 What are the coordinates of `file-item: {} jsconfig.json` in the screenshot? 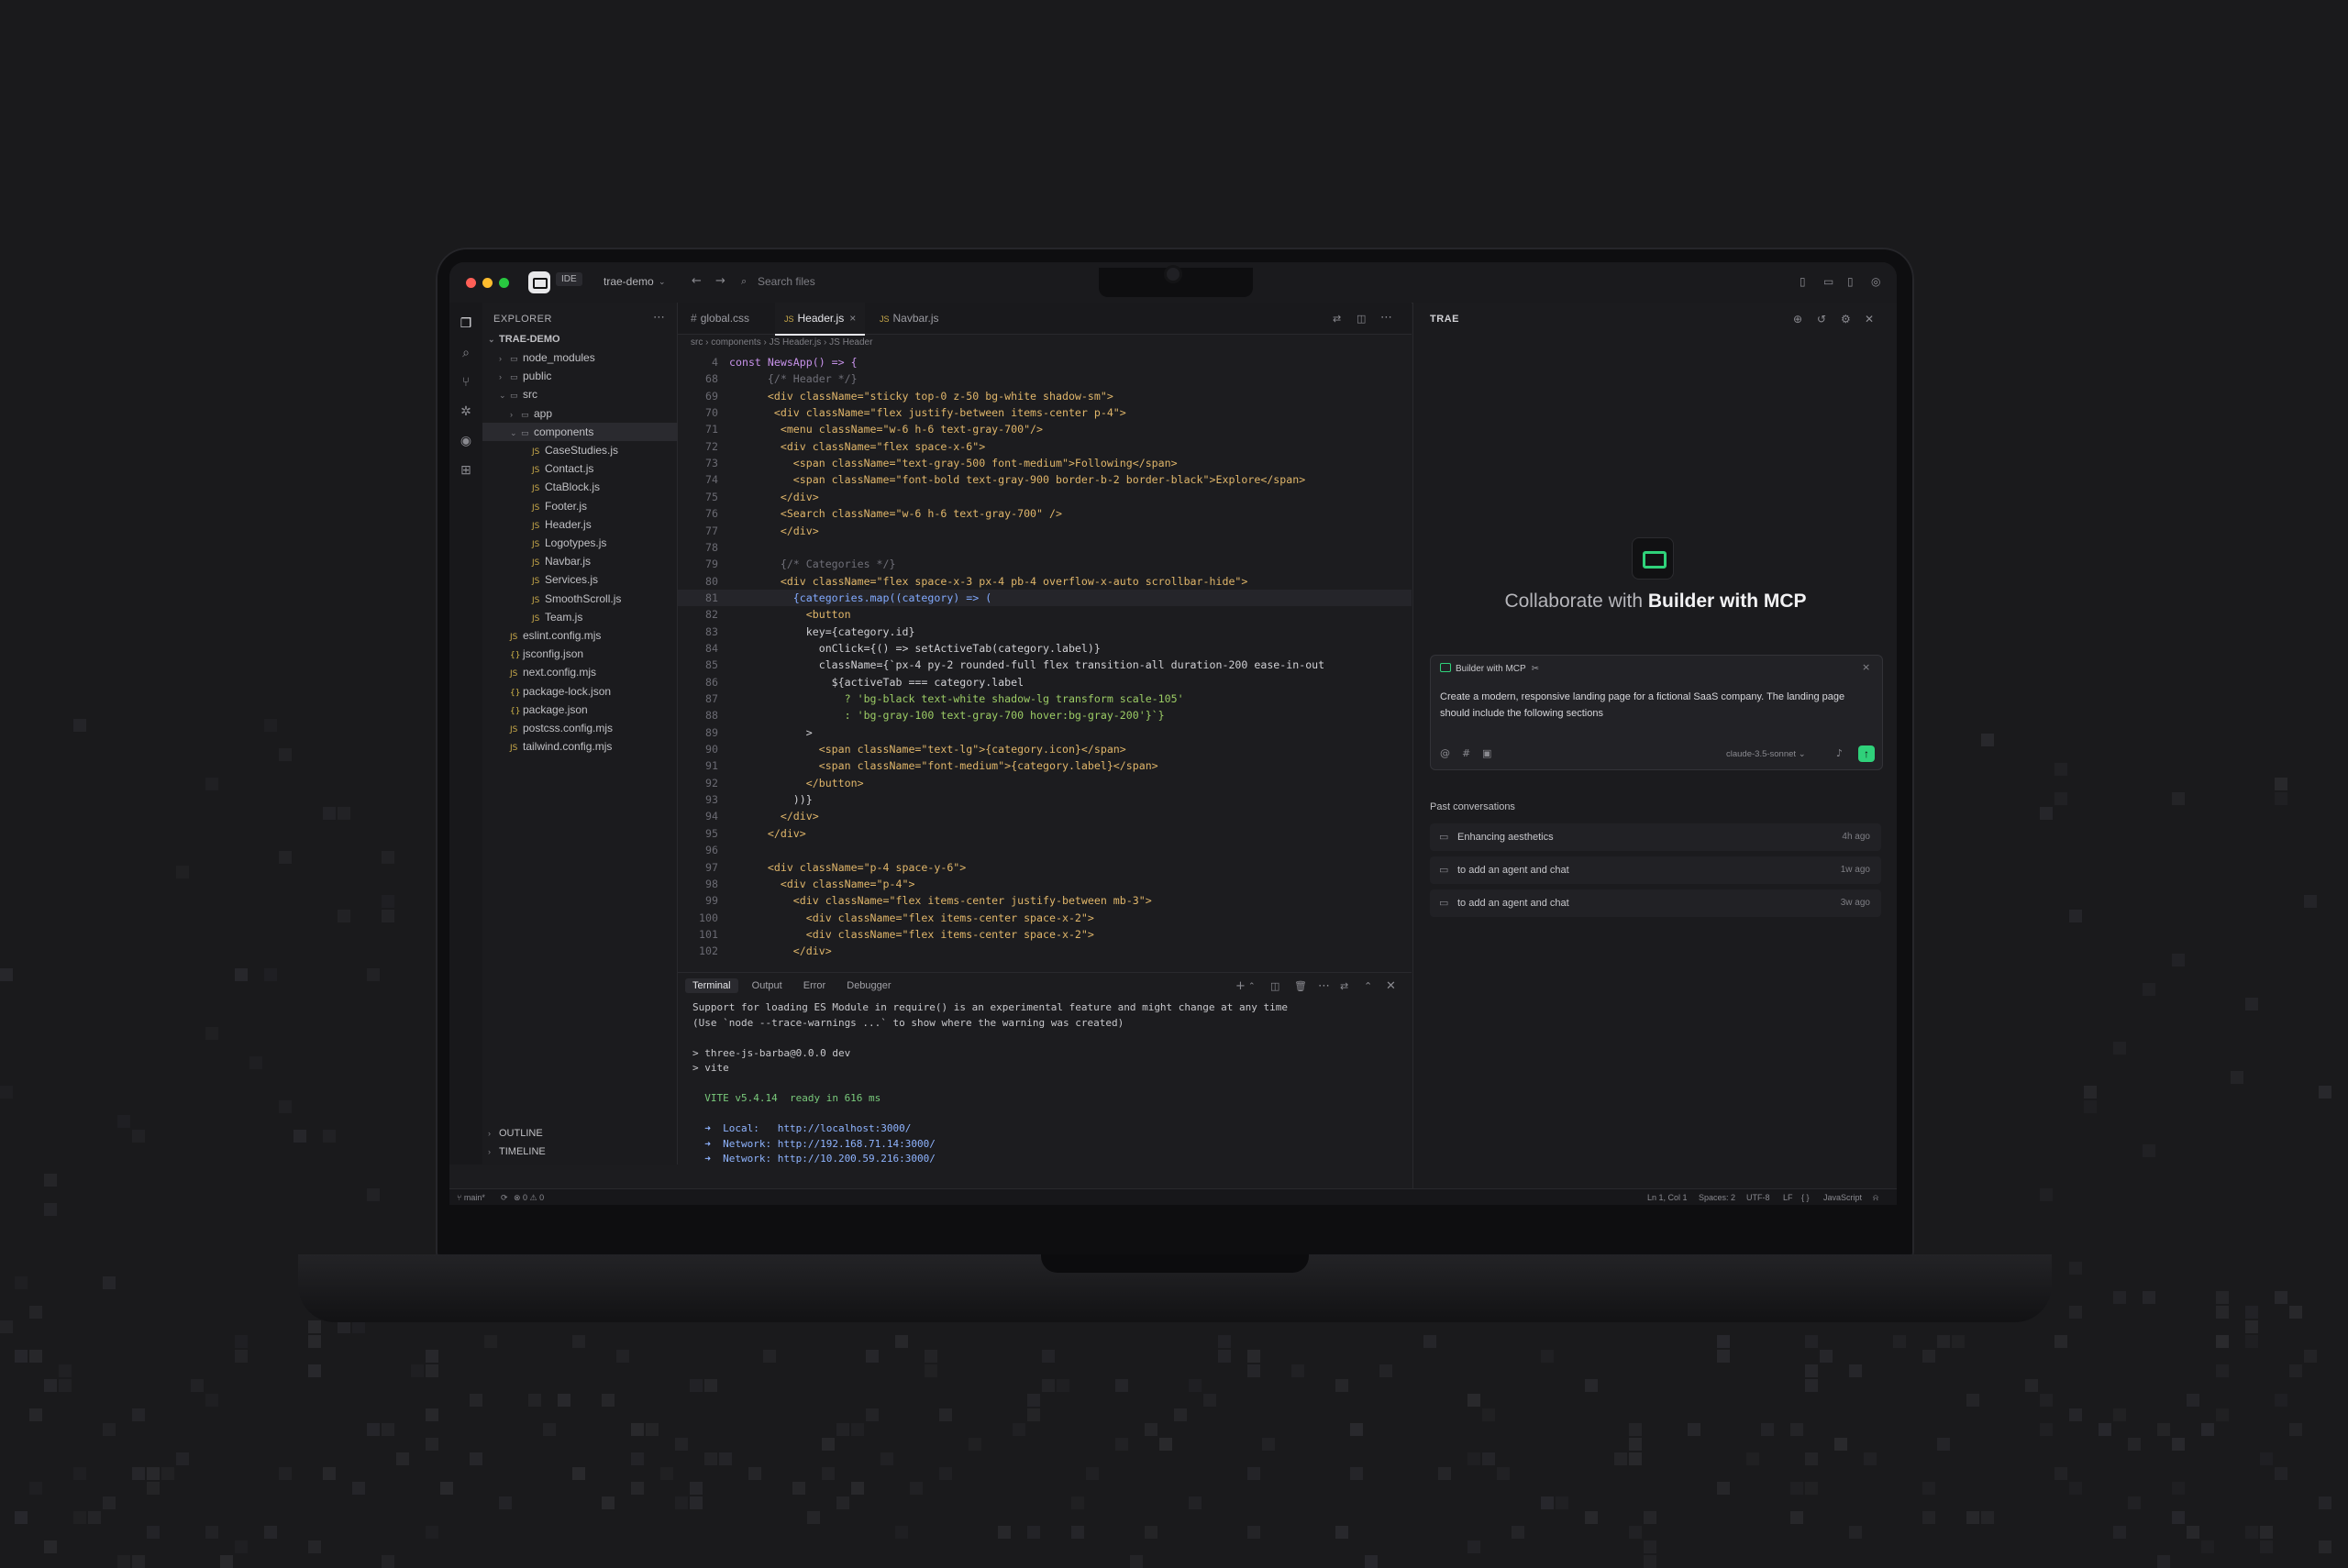 It's located at (587, 654).